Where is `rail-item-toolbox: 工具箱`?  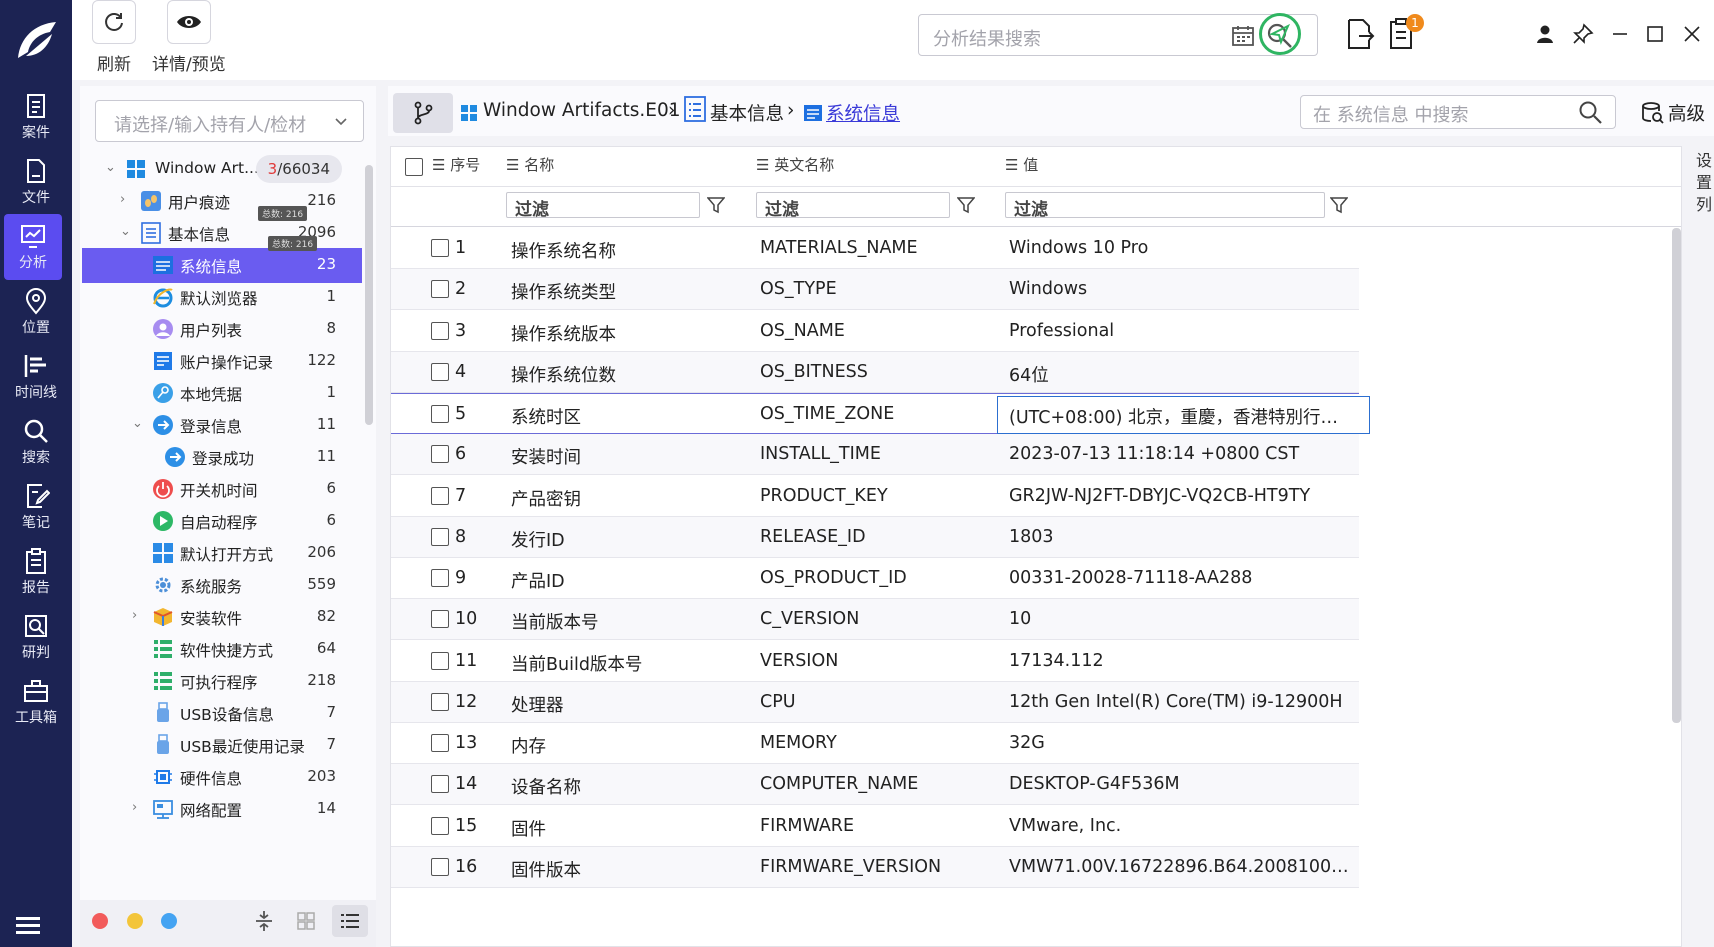
rail-item-toolbox: 工具箱 is located at coordinates (36, 702).